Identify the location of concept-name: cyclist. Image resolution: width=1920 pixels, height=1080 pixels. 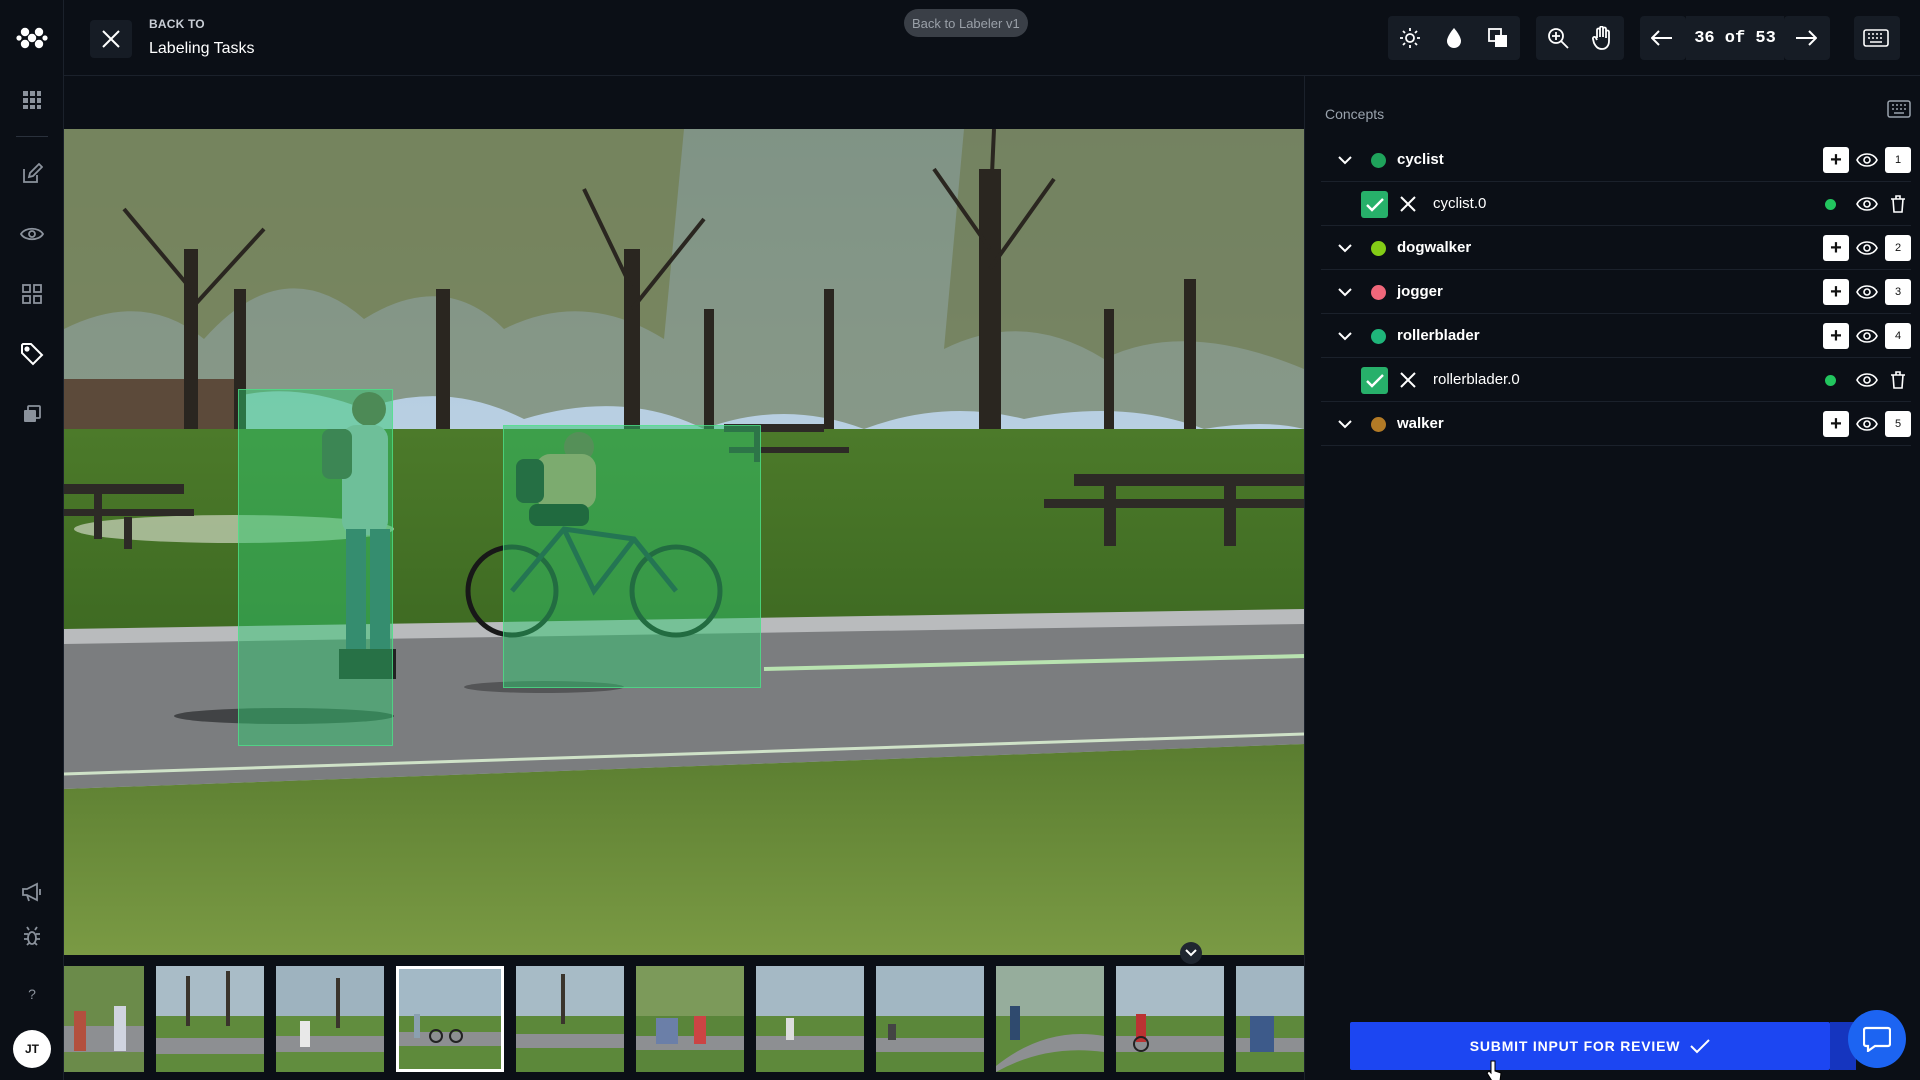
(1420, 159).